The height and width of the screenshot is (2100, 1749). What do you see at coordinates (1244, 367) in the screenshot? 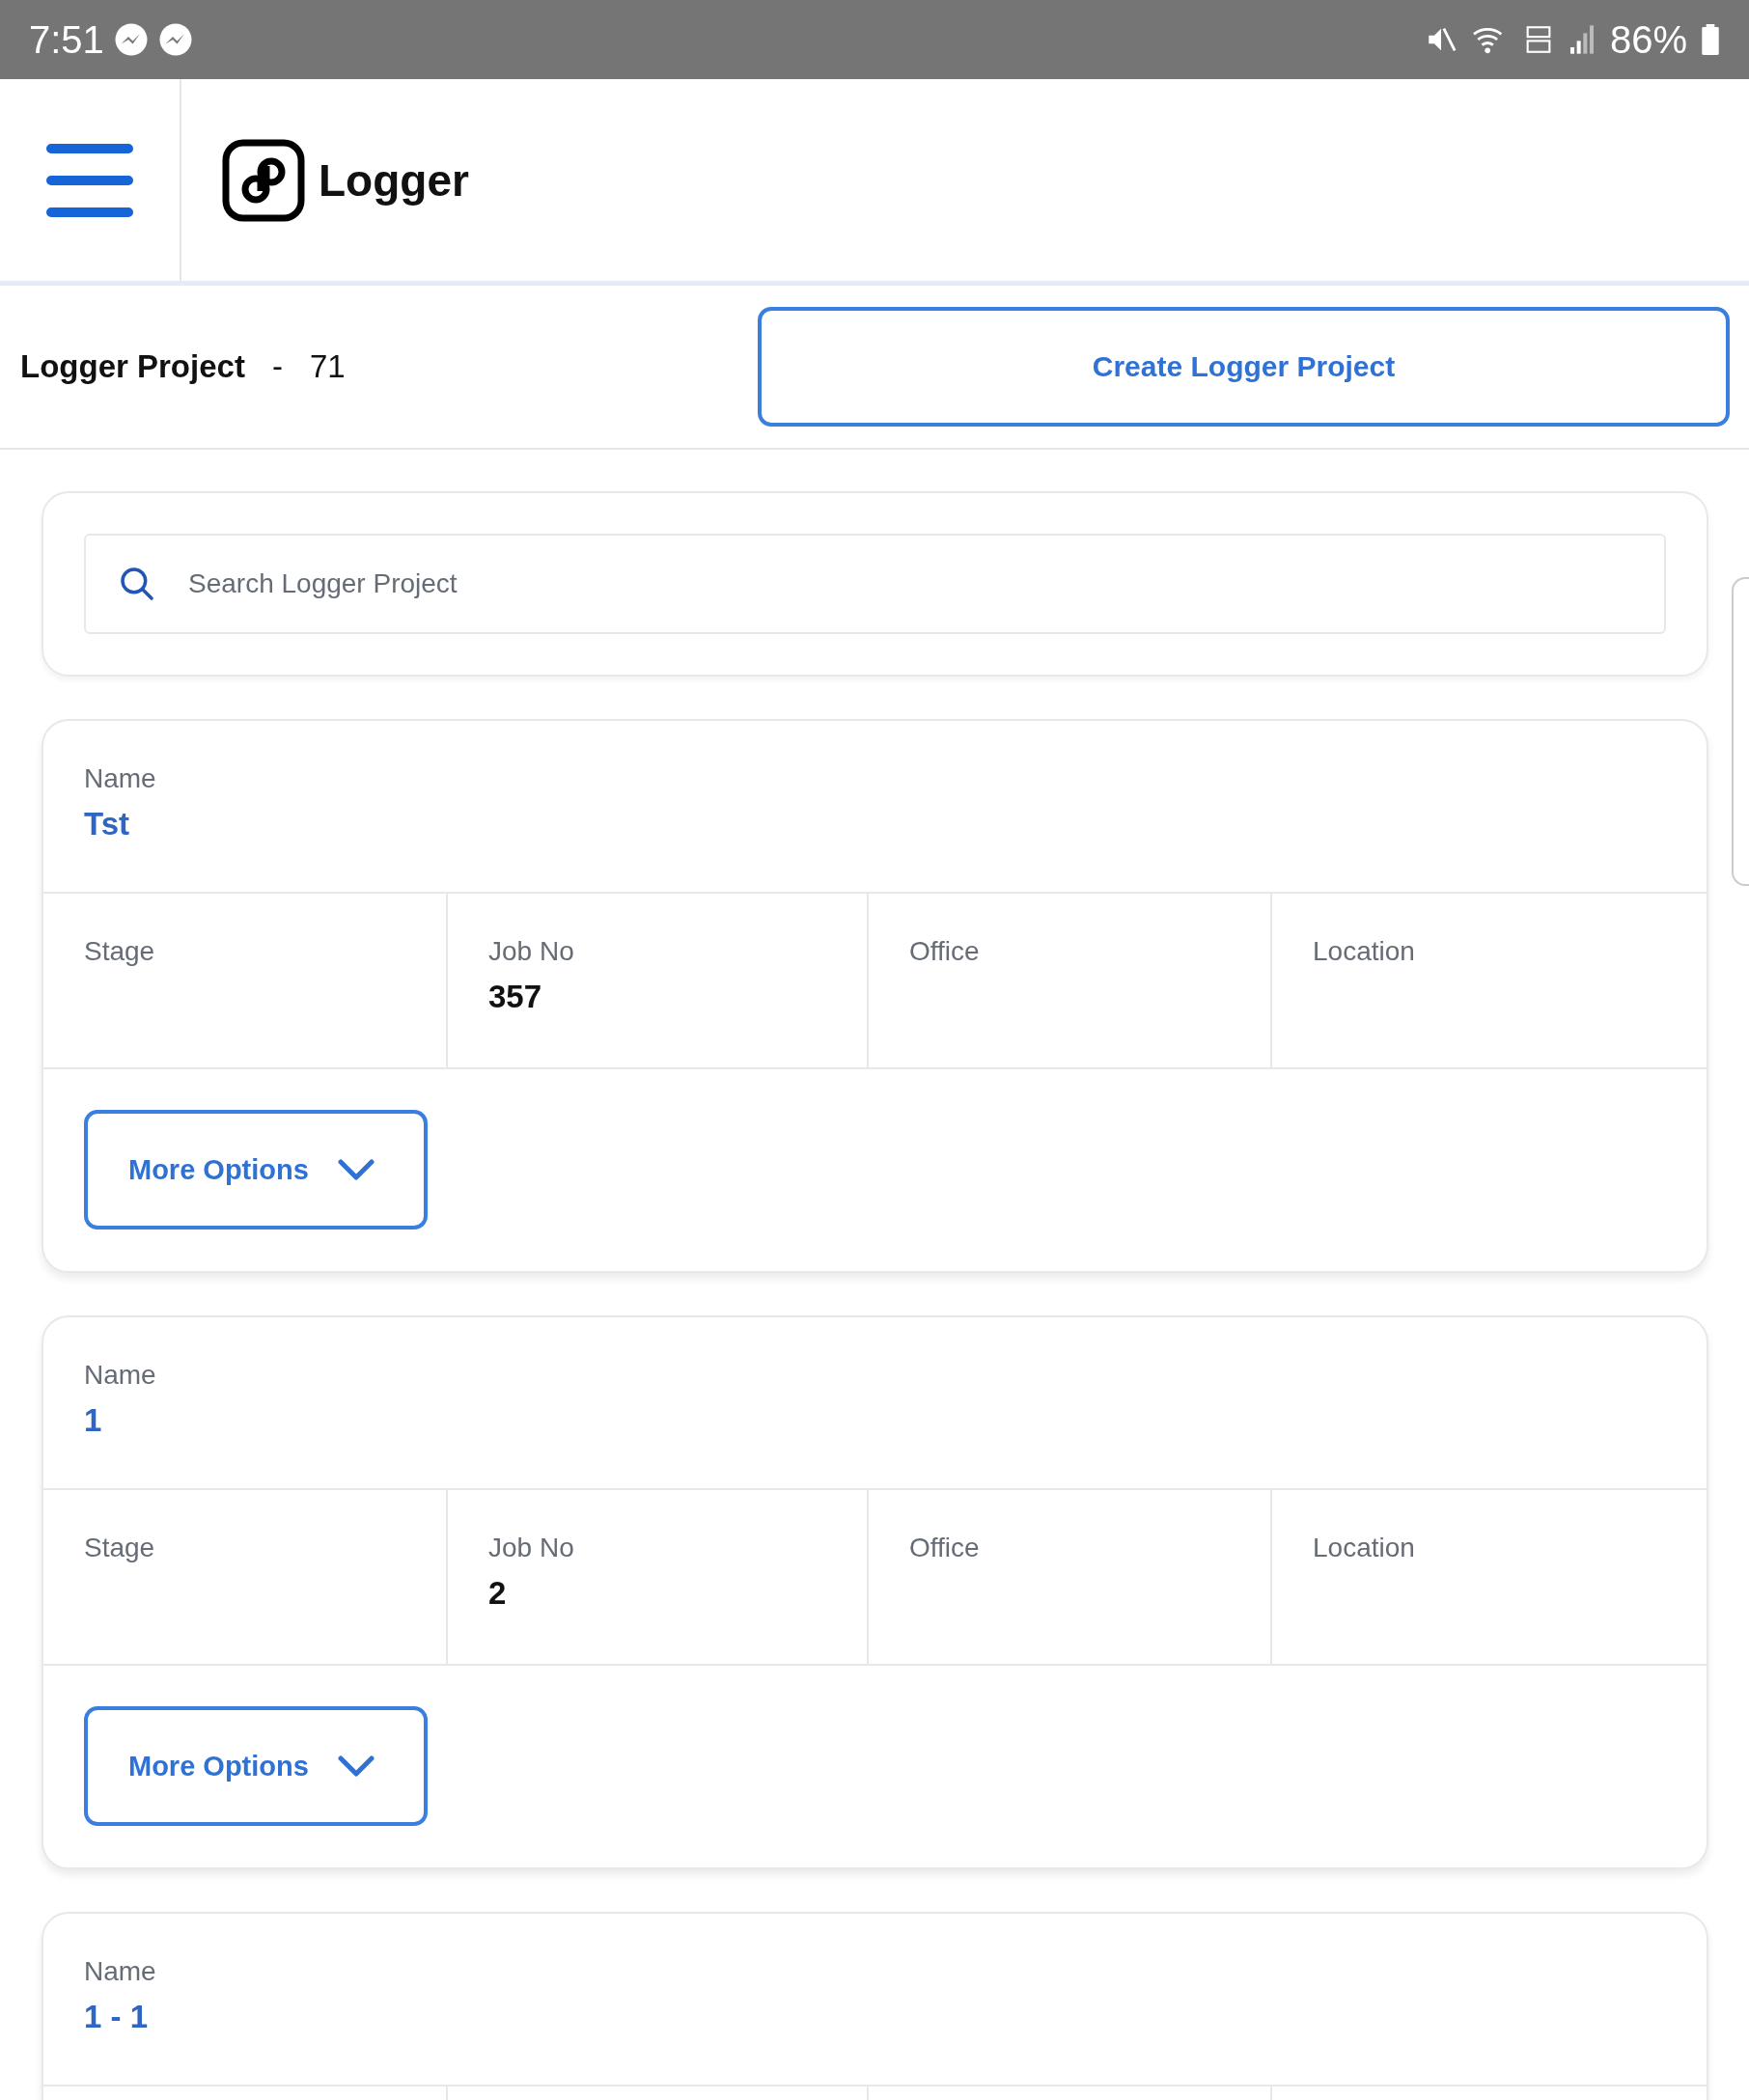
I see `create-project-button: Create Logger Project` at bounding box center [1244, 367].